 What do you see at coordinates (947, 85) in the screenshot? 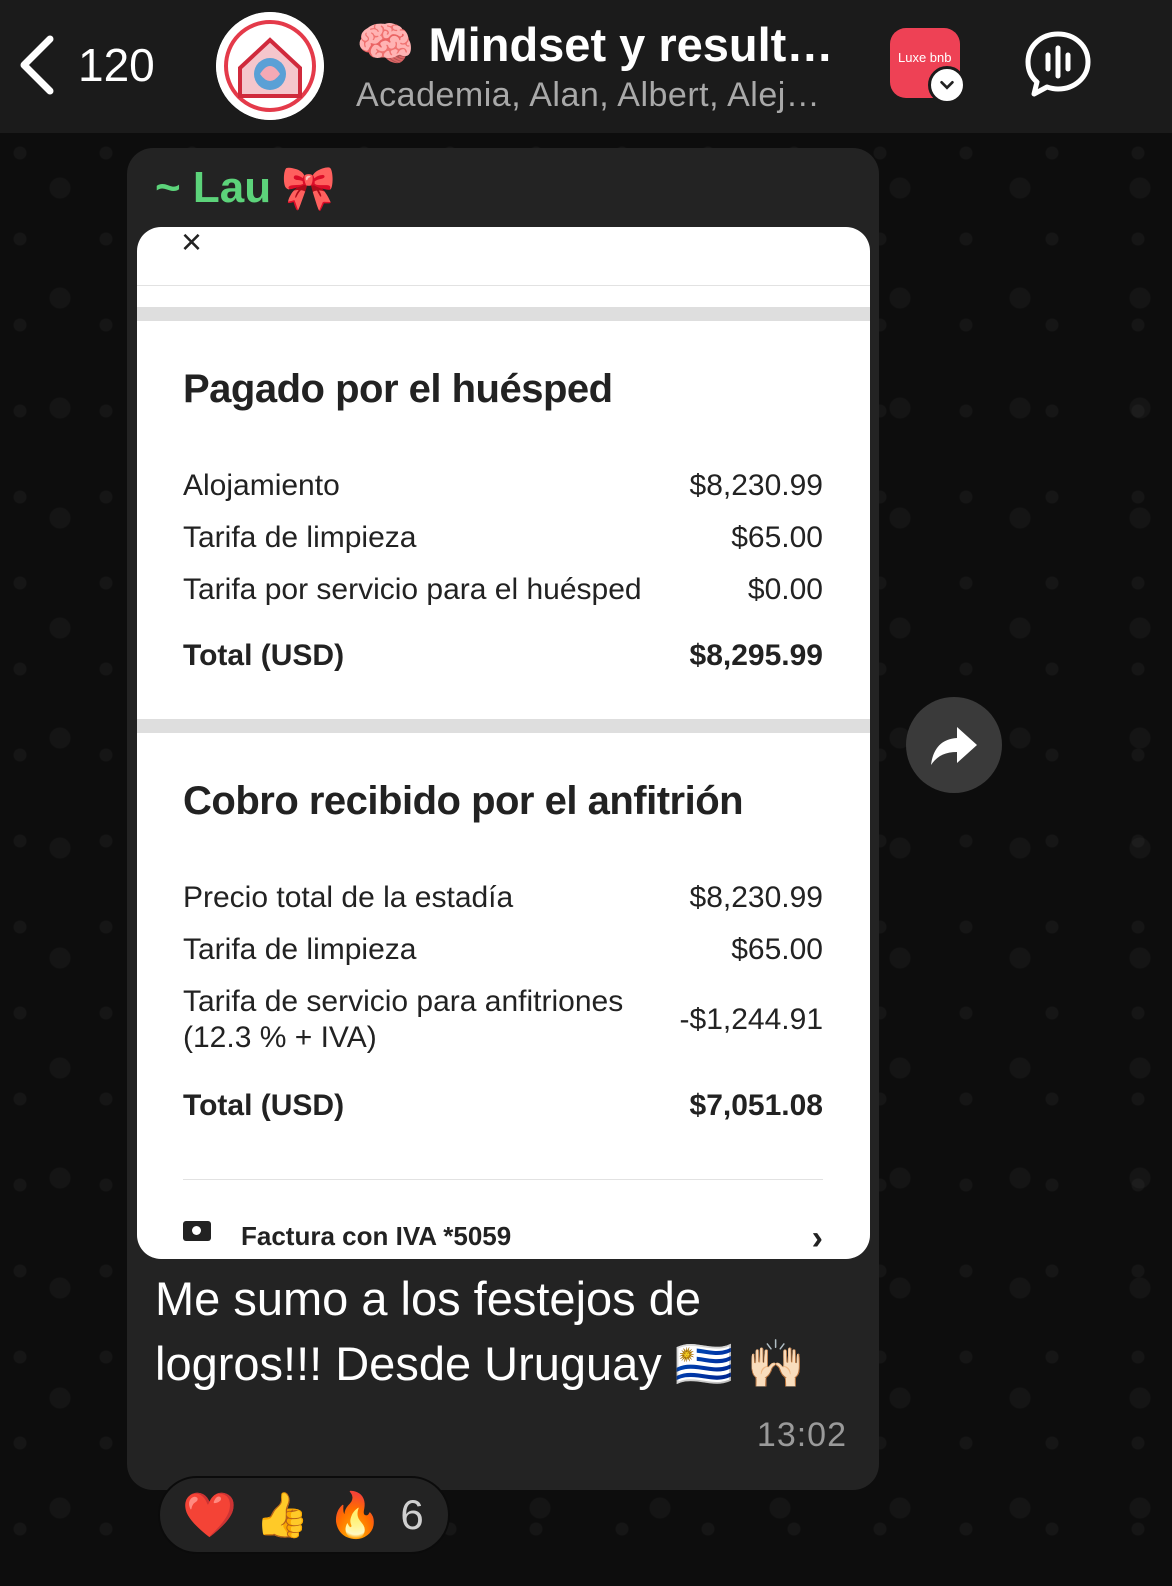
I see `chevron-down-icon` at bounding box center [947, 85].